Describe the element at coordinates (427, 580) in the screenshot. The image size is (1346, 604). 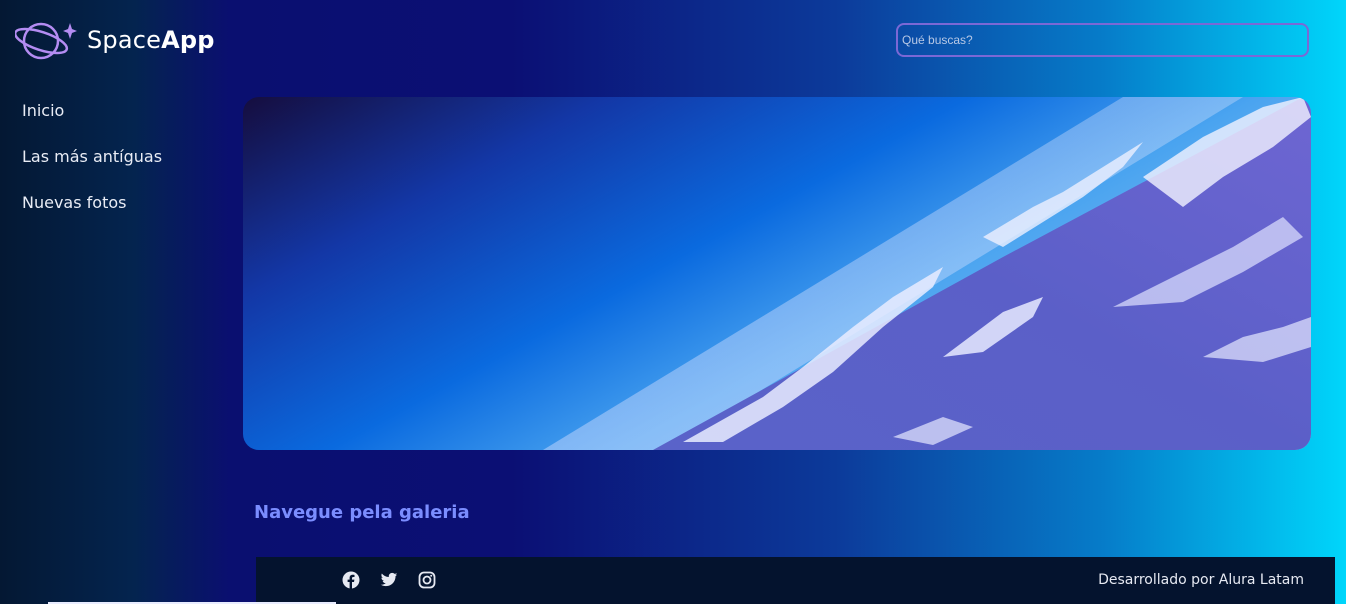
I see `instagram-icon` at that location.